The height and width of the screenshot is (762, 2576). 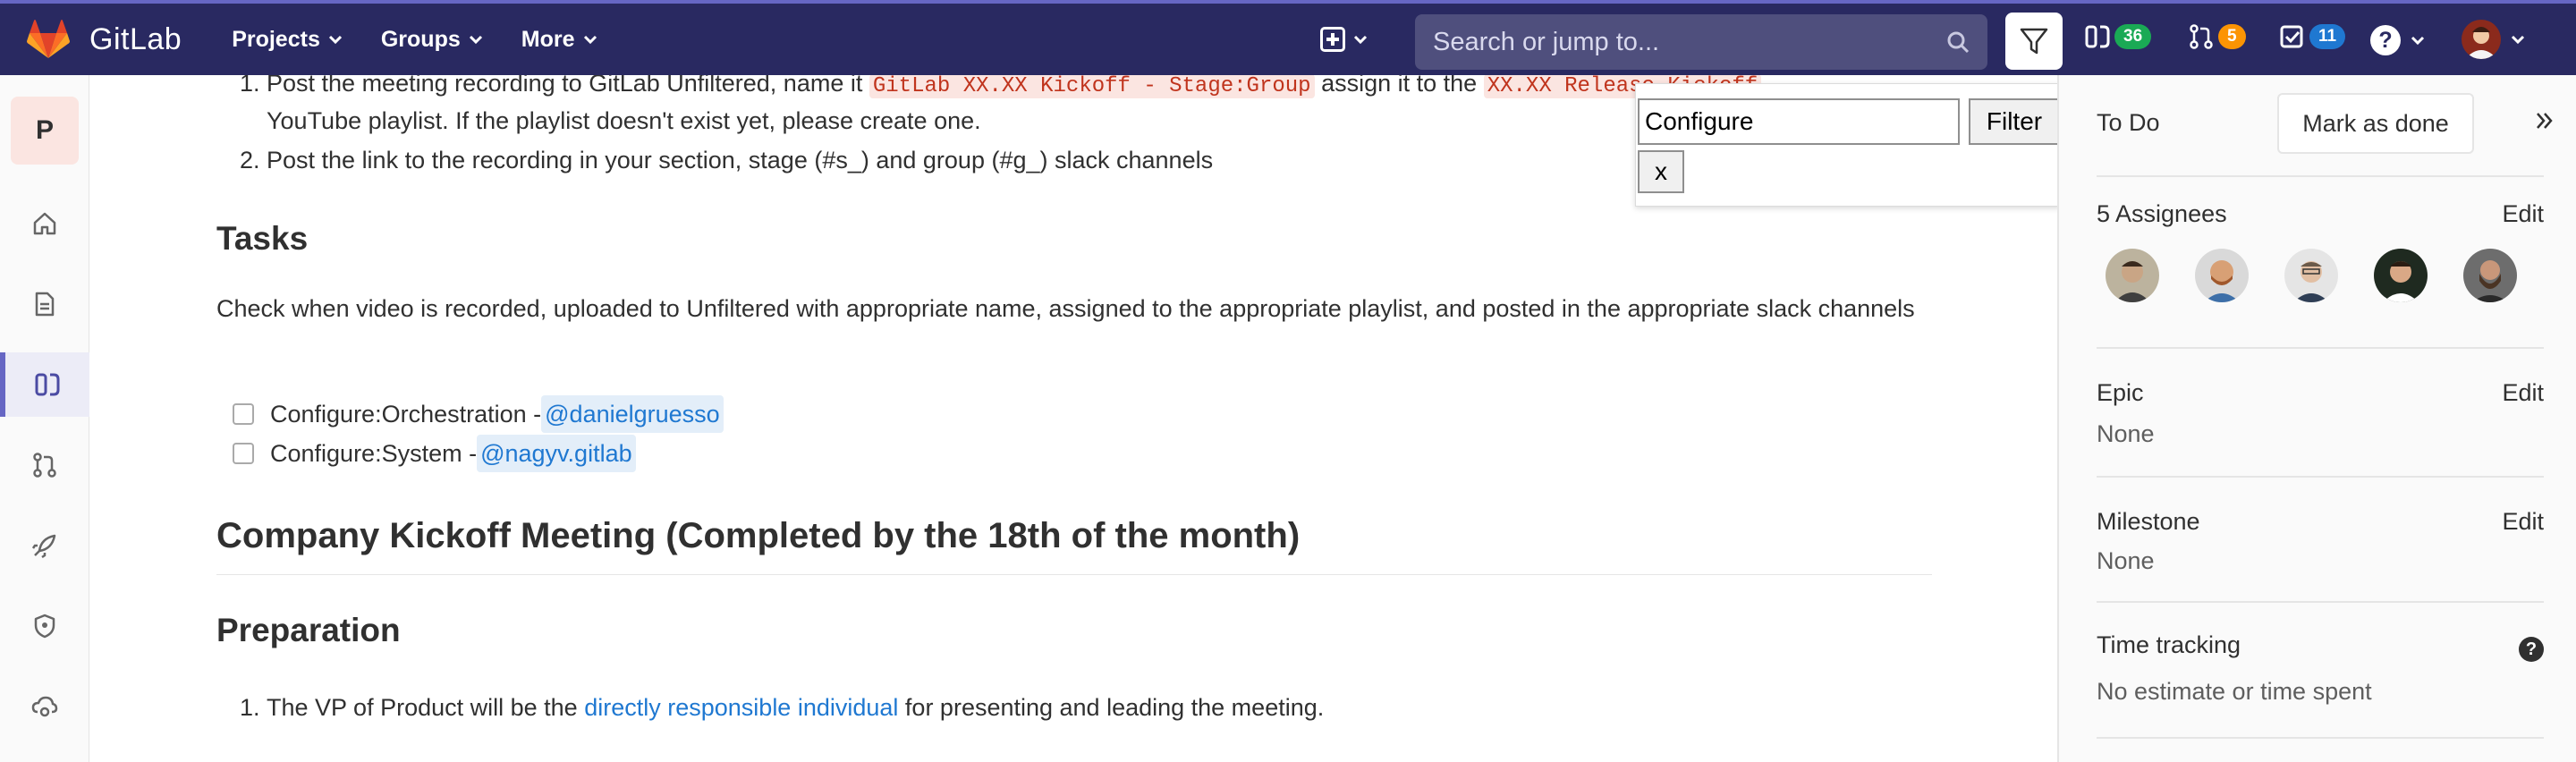 I want to click on todo-check-icon, so click(x=2291, y=36).